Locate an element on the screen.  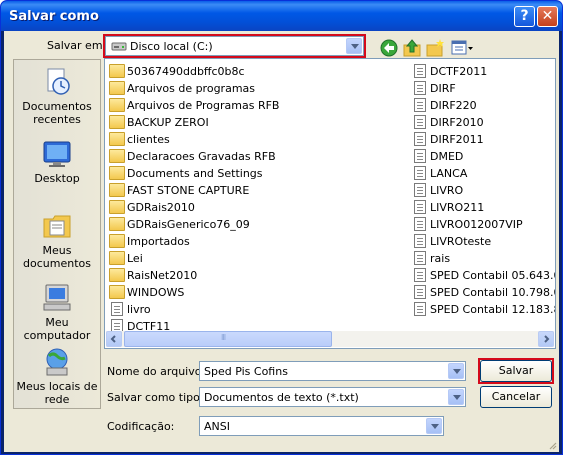
chevron-left-icon is located at coordinates (113, 339).